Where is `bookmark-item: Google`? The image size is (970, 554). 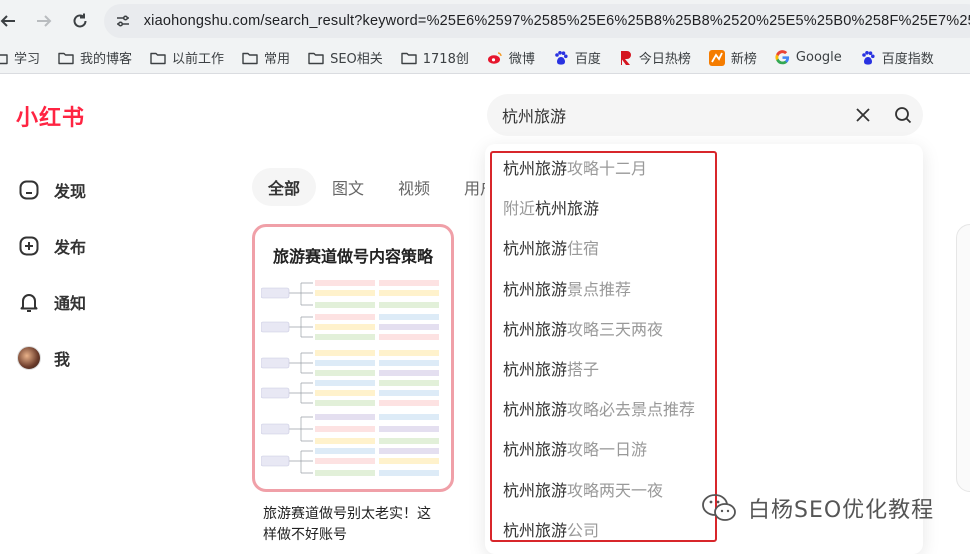 bookmark-item: Google is located at coordinates (808, 57).